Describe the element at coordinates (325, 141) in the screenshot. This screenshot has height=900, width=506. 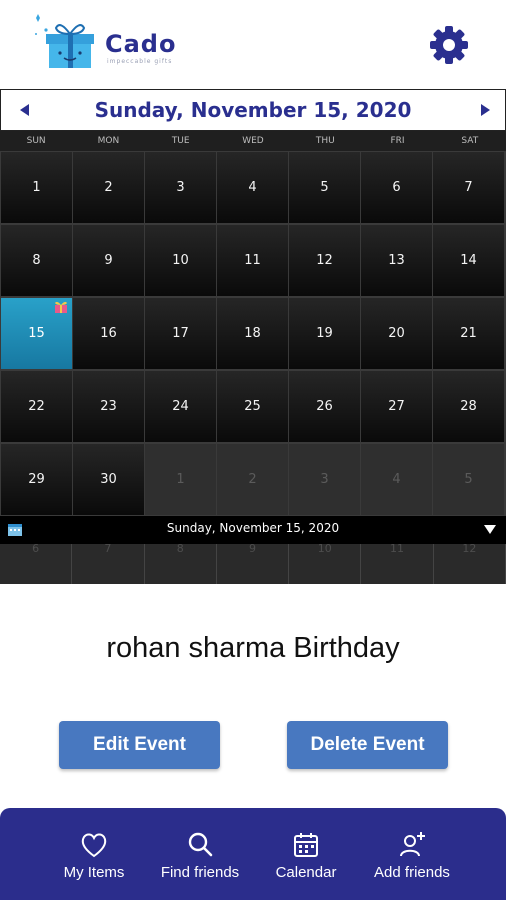
I see `weekday-label: THU` at that location.